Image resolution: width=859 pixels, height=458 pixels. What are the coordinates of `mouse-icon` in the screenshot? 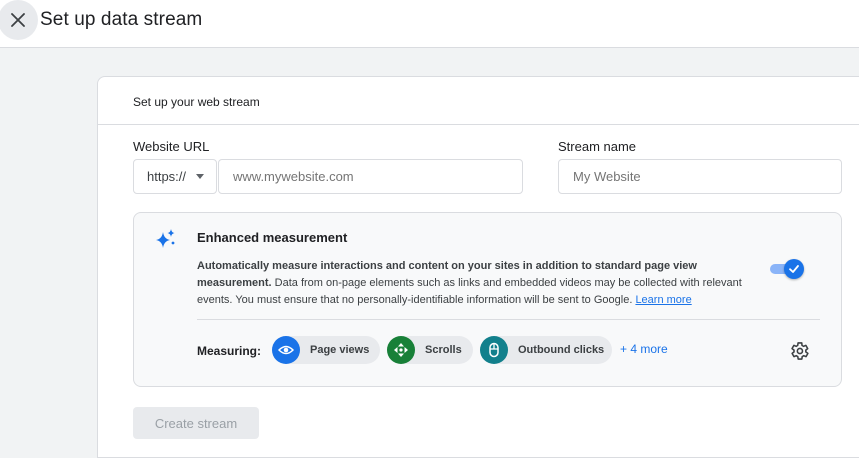 It's located at (494, 350).